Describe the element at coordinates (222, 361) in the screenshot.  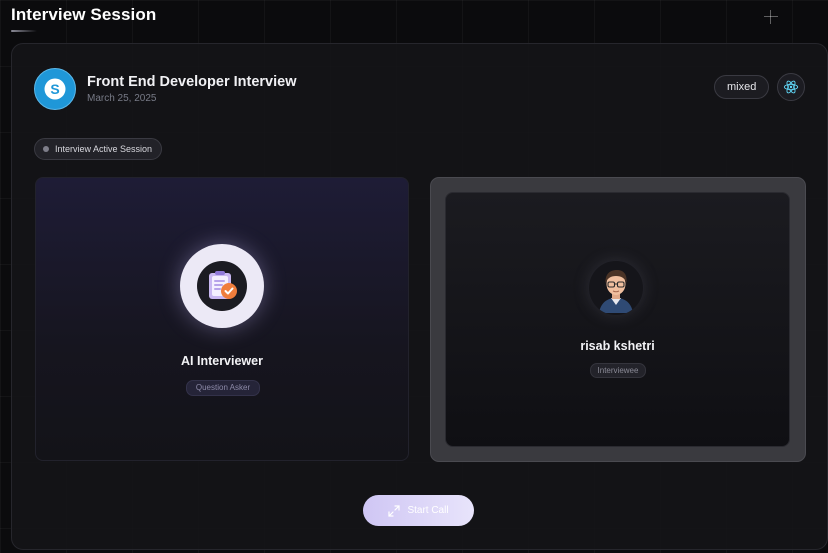
I see `ai-interviewer-name: AI Interviewer` at that location.